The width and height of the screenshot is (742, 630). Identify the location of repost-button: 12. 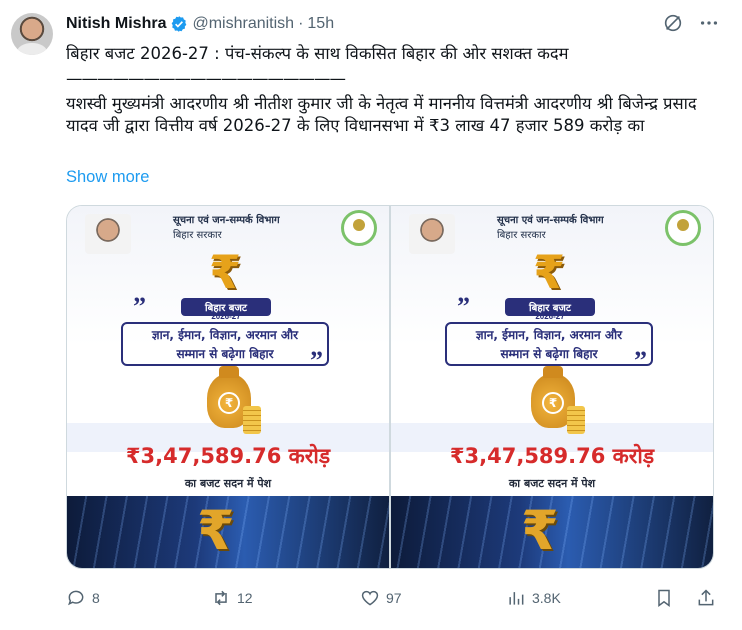
(232, 598).